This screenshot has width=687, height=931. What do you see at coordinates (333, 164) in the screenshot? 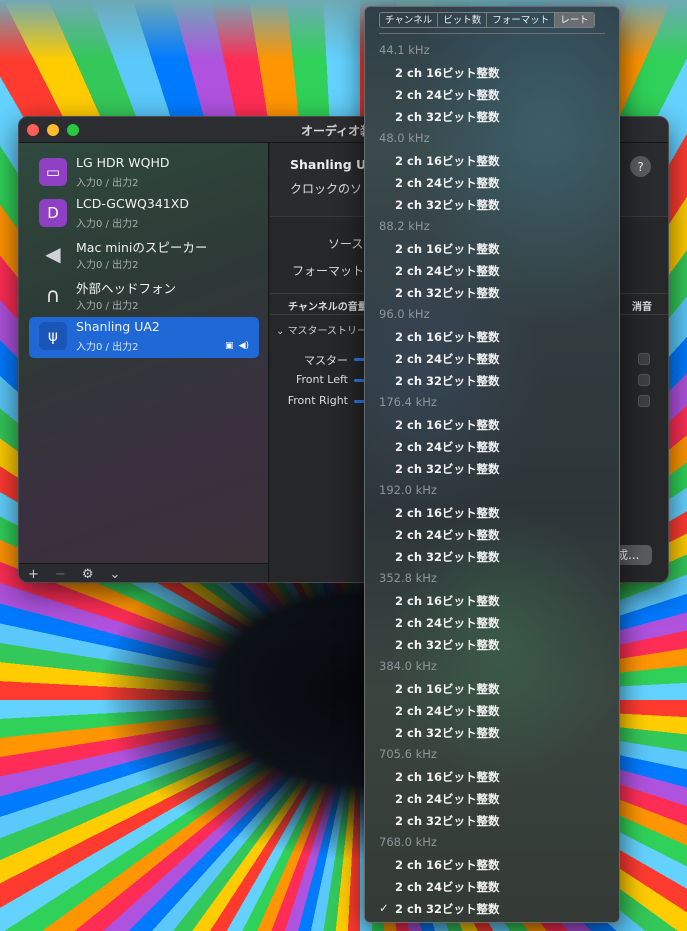
I see `selected-device-title: Shanling UA` at bounding box center [333, 164].